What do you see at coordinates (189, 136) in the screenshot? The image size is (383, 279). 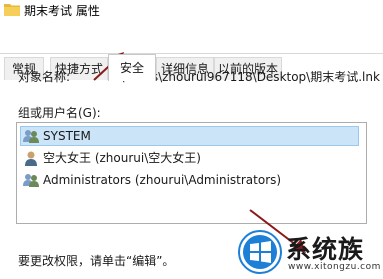 I see `list-item-system: SYSTEM` at bounding box center [189, 136].